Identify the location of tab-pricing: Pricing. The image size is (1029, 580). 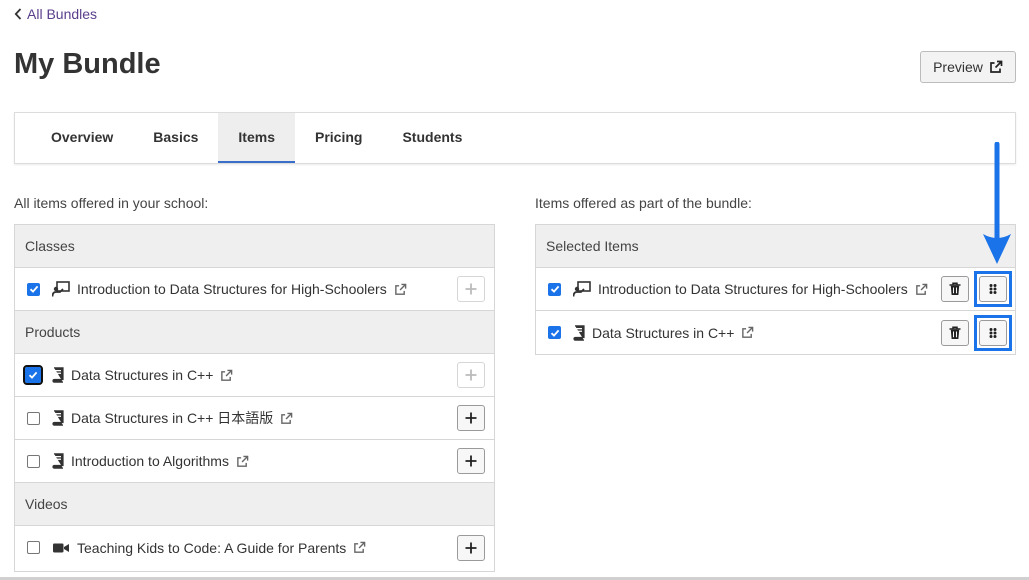
(338, 138).